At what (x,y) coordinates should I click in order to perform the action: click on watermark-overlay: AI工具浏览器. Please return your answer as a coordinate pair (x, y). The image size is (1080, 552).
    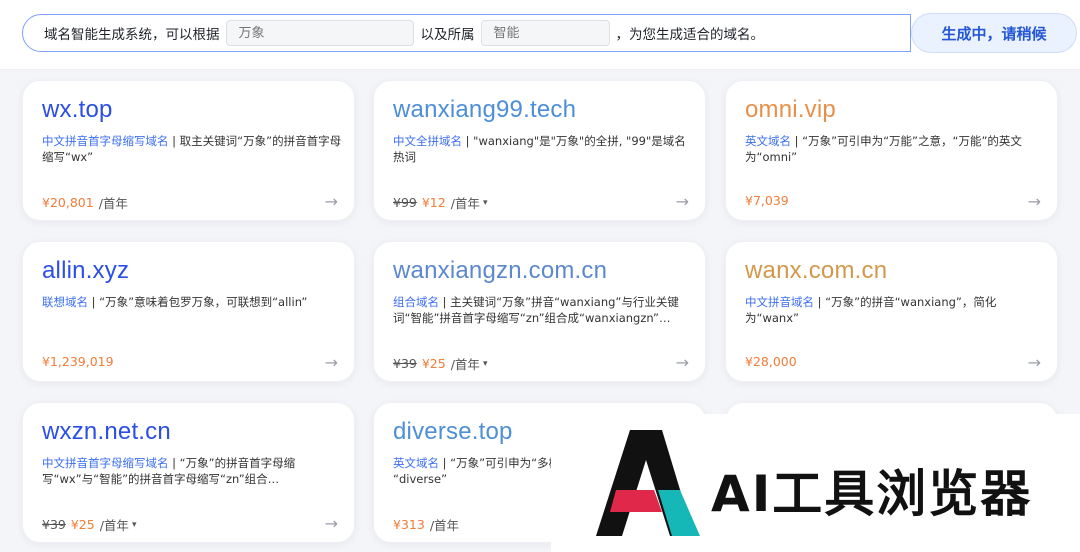
    Looking at the image, I should click on (815, 483).